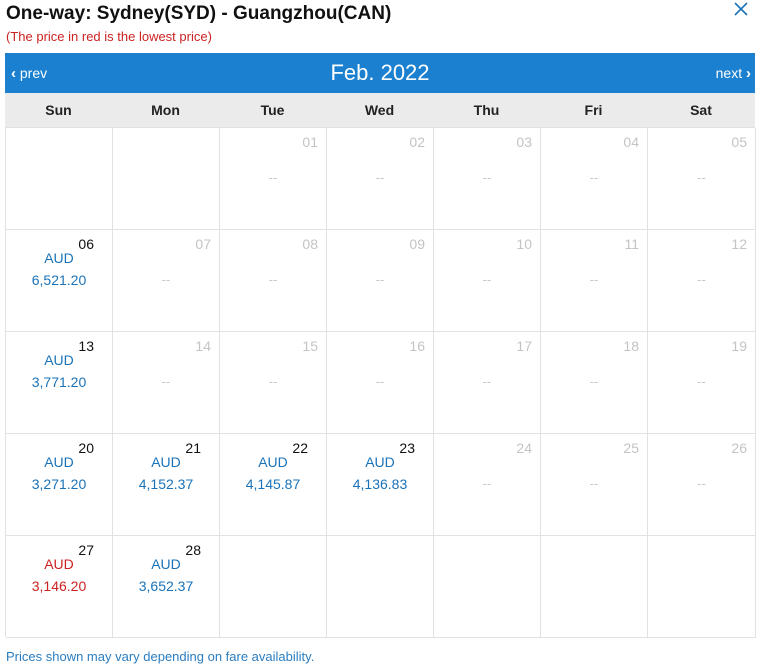  Describe the element at coordinates (701, 110) in the screenshot. I see `weekday-sat: Sat` at that location.